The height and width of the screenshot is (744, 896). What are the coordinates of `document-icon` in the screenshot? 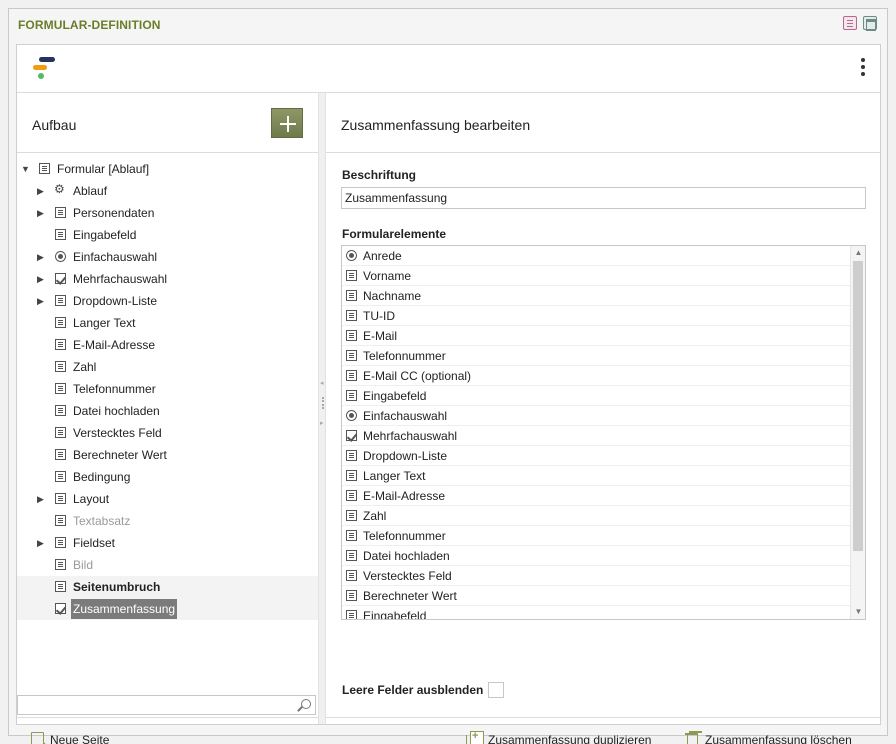 It's located at (850, 23).